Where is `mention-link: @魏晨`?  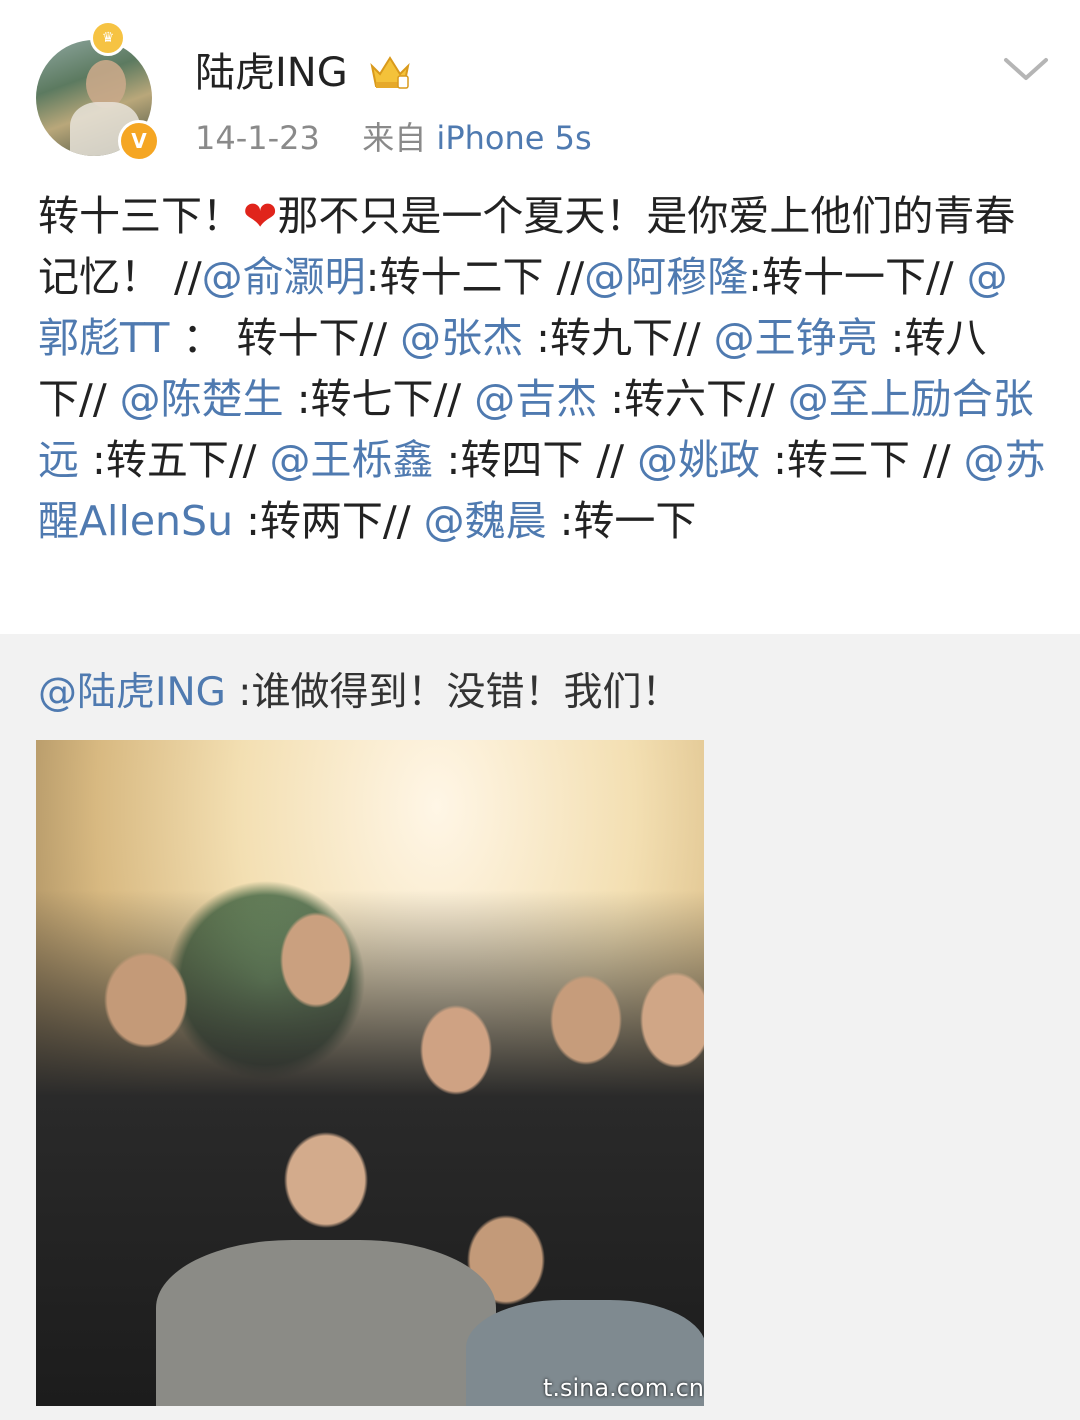 mention-link: @魏晨 is located at coordinates (485, 521).